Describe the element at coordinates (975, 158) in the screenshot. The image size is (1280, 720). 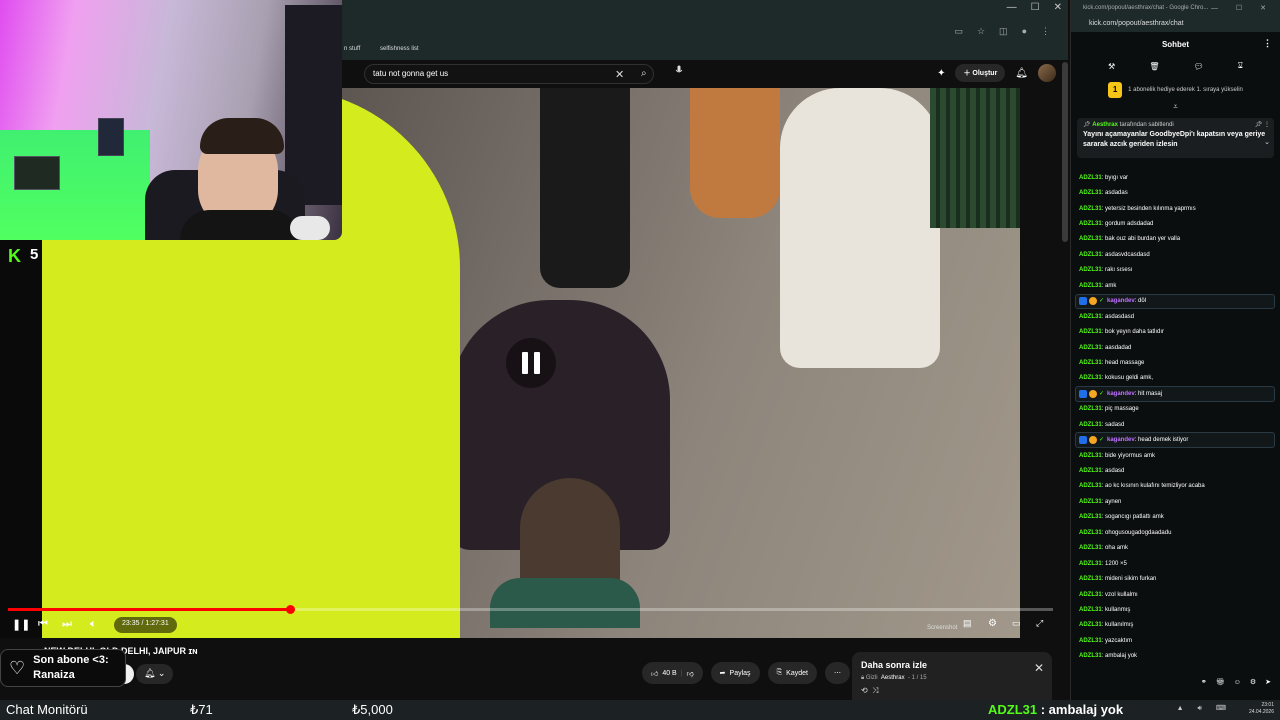
I see `video-frame-fence` at that location.